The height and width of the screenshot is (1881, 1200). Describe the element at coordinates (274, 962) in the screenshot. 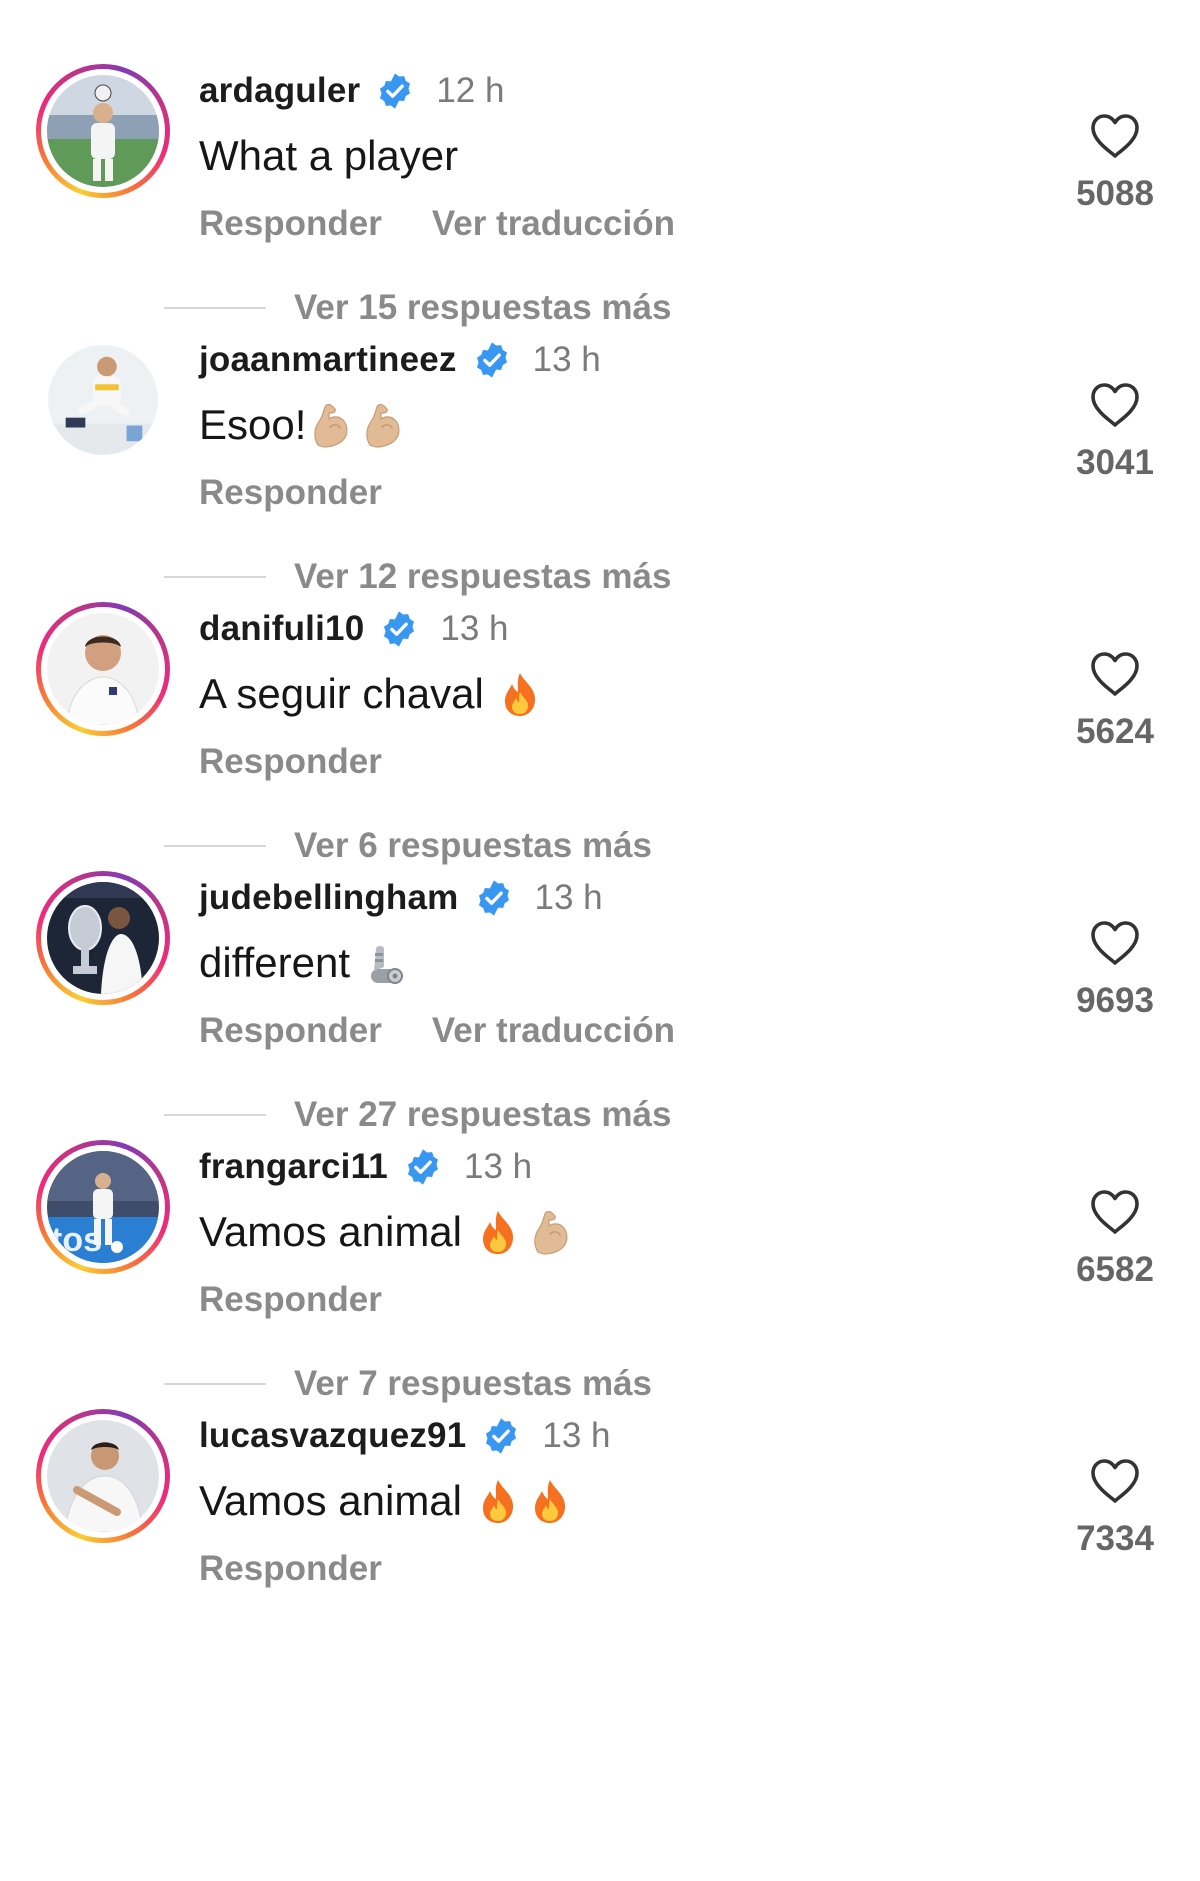

I see `comment-text: different` at that location.